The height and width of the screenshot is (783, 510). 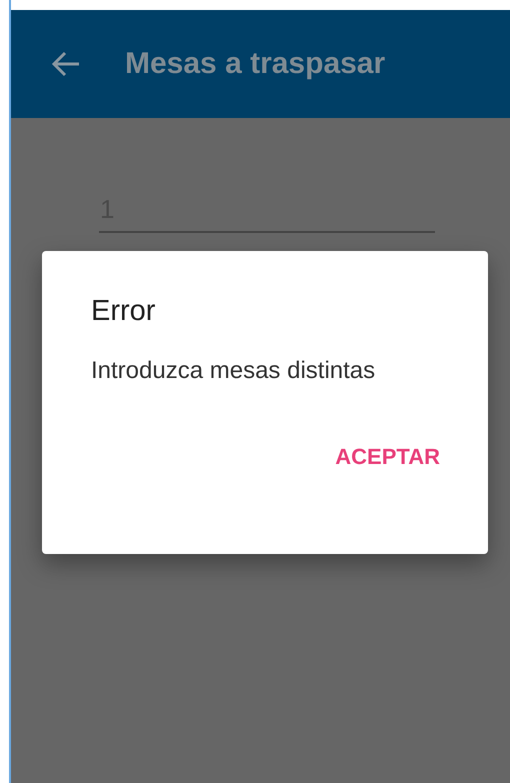 What do you see at coordinates (66, 64) in the screenshot?
I see `back-arrow-icon` at bounding box center [66, 64].